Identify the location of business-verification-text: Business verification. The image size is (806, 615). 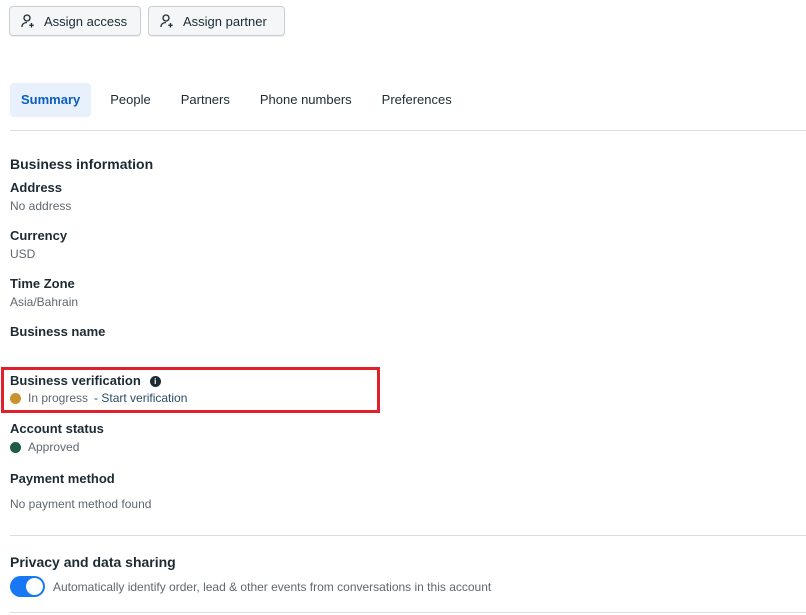
(75, 380).